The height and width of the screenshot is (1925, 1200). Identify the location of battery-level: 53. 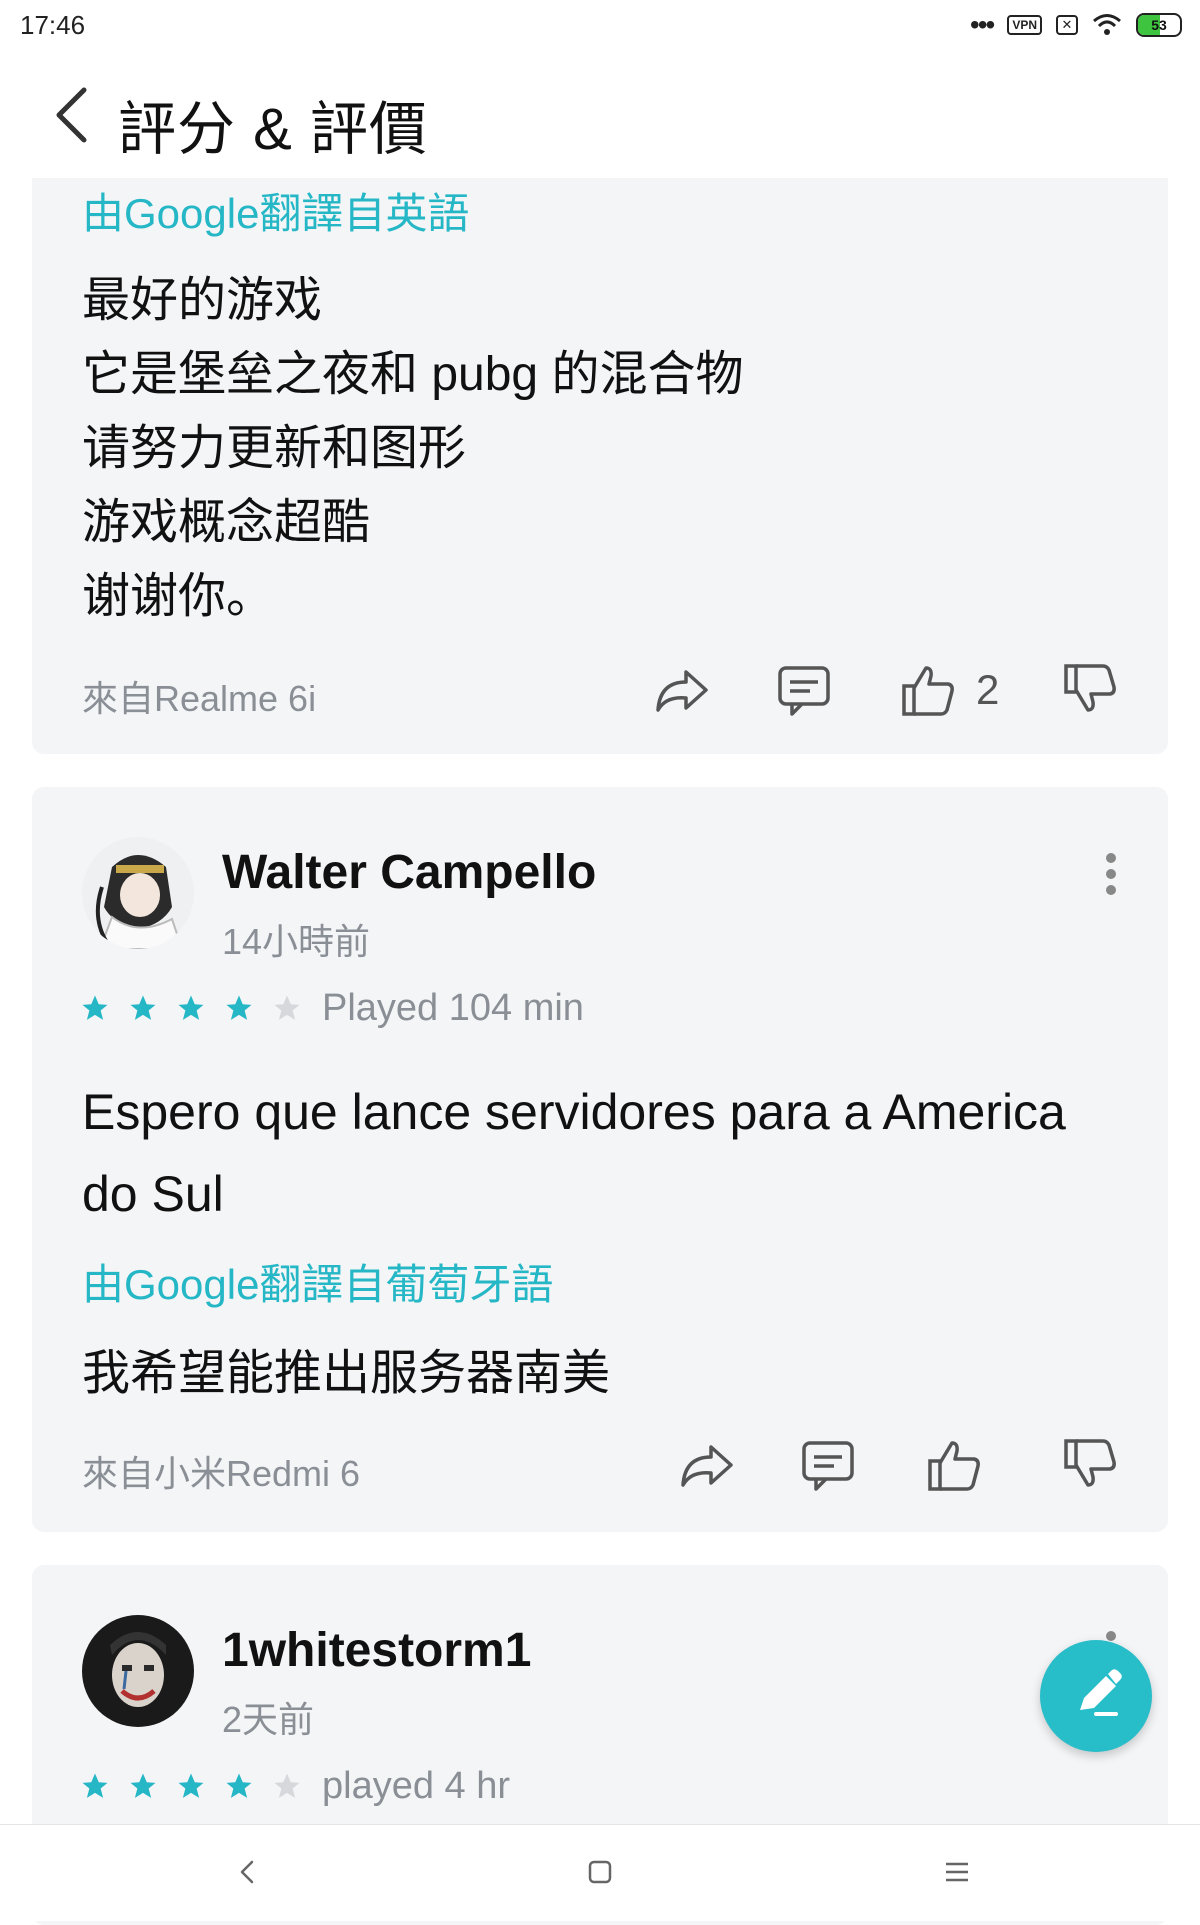
(1159, 25).